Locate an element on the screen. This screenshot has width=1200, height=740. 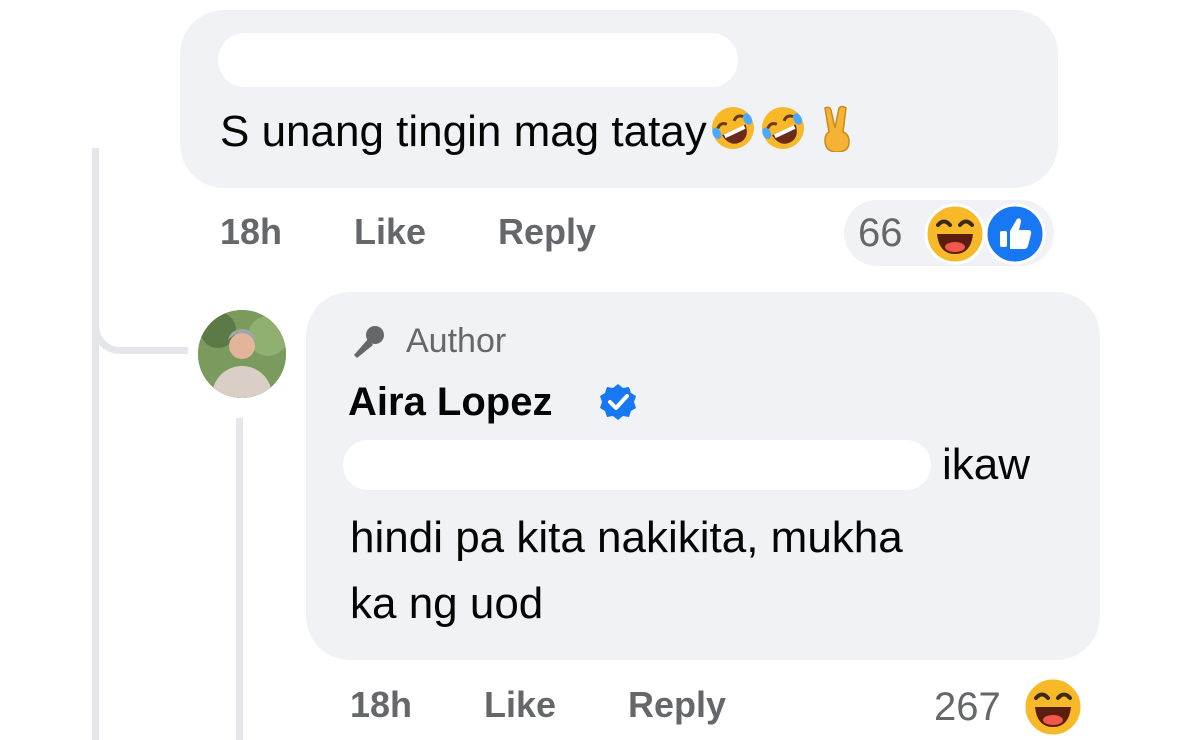
thread-line is located at coordinates (95, 444).